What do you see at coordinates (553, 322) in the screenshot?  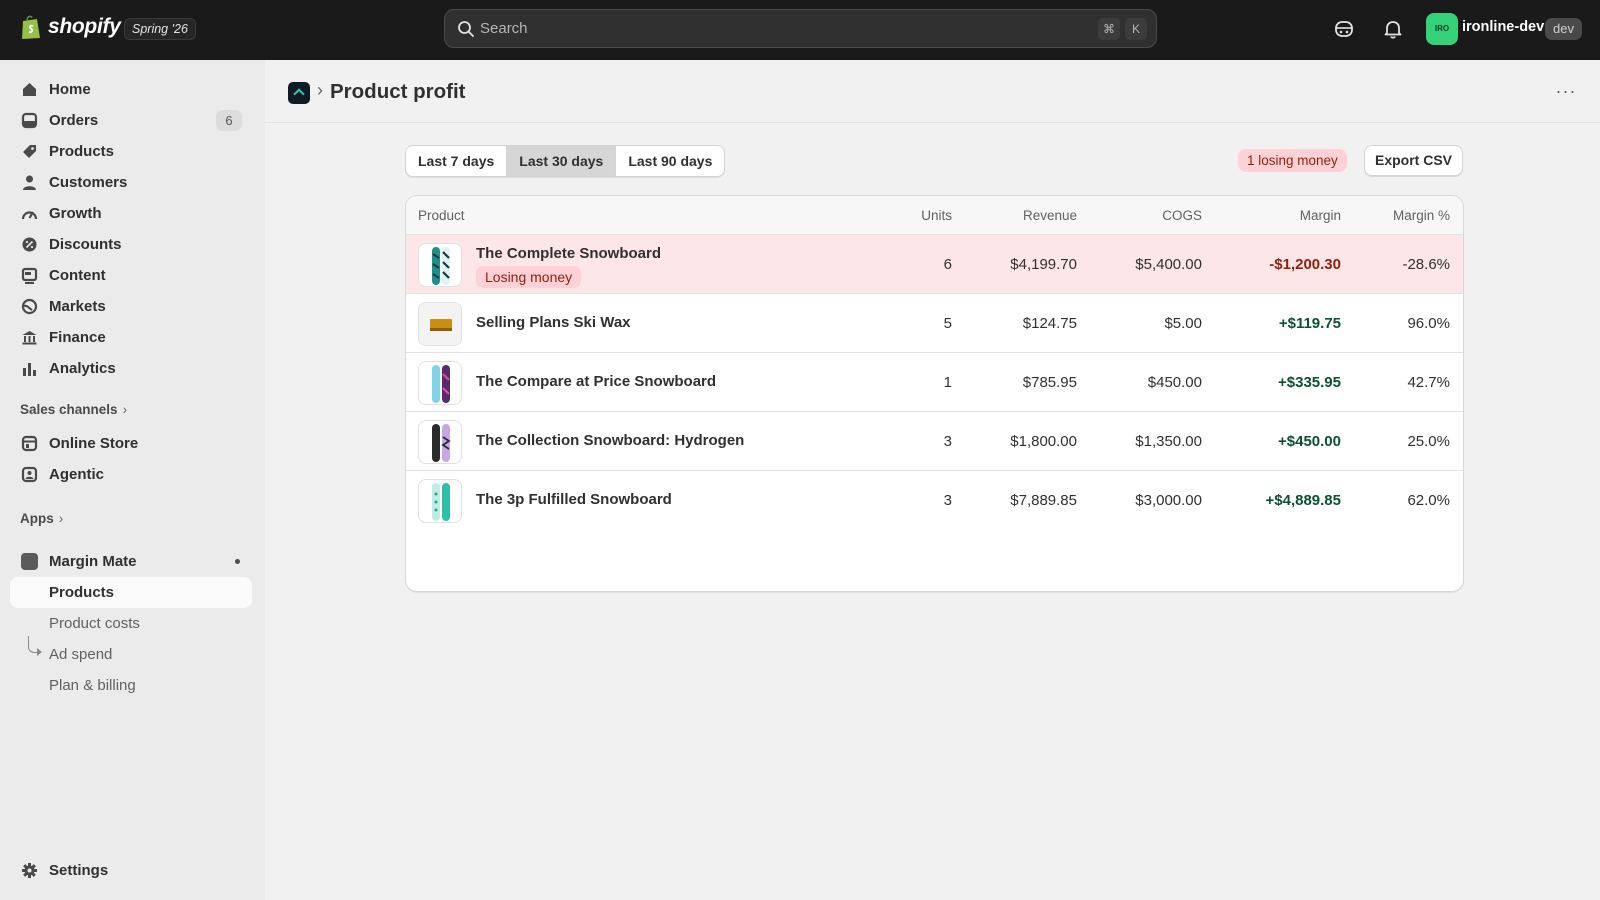 I see `product-name: Selling Plans Ski Wax` at bounding box center [553, 322].